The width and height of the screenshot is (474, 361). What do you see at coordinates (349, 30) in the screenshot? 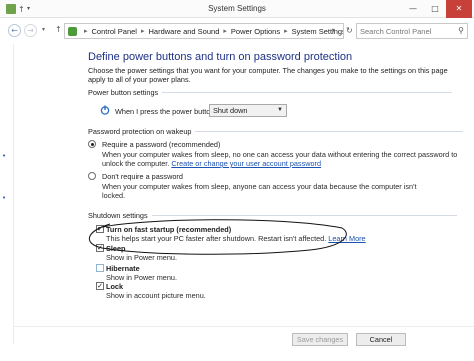
I see `refresh-icon: ↻` at bounding box center [349, 30].